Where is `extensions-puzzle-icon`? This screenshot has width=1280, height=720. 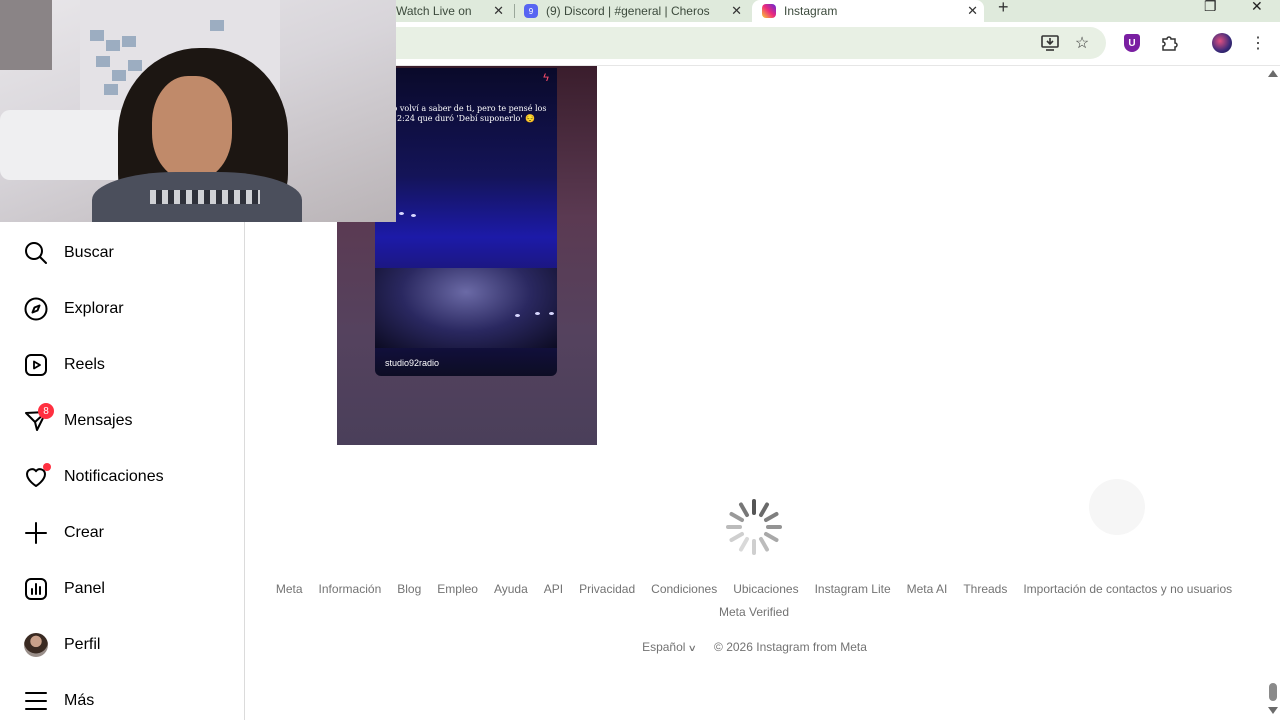 extensions-puzzle-icon is located at coordinates (1169, 43).